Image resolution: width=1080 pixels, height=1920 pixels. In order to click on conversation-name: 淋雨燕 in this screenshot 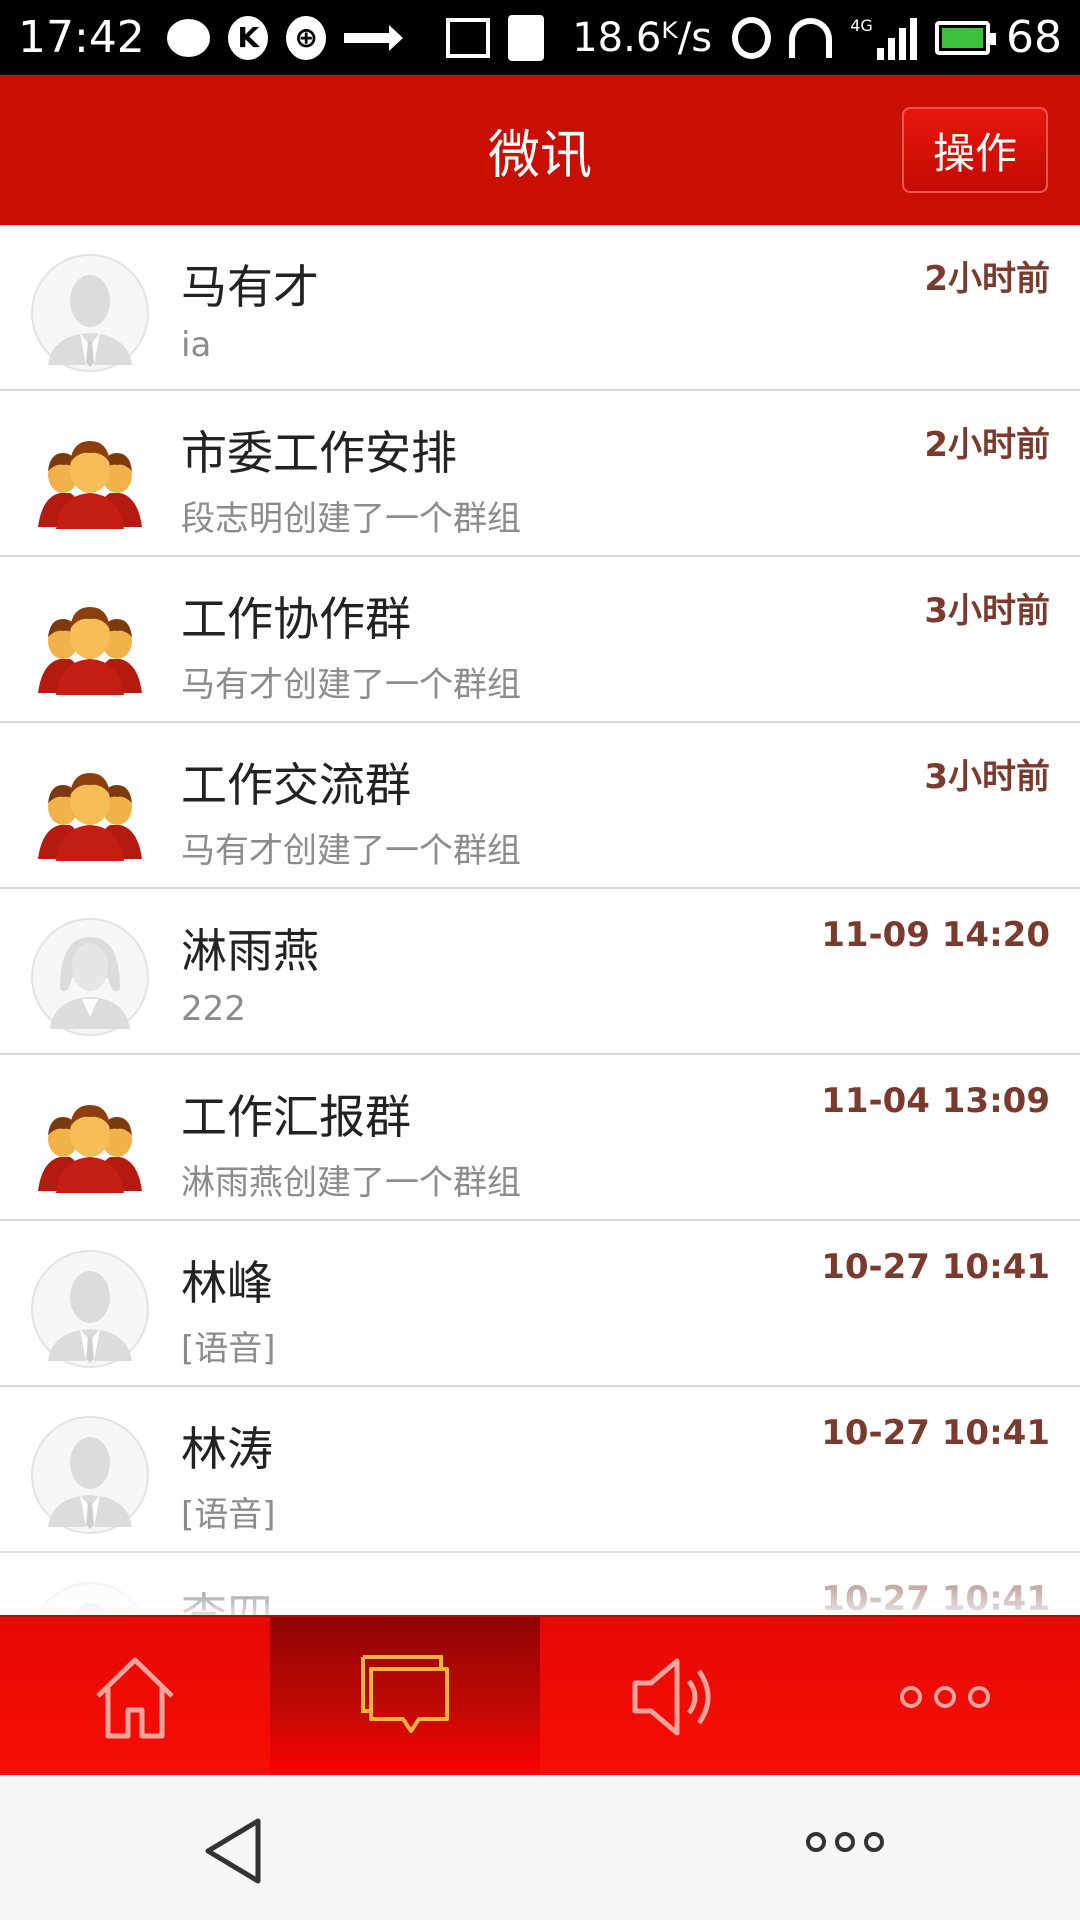, I will do `click(250, 951)`.